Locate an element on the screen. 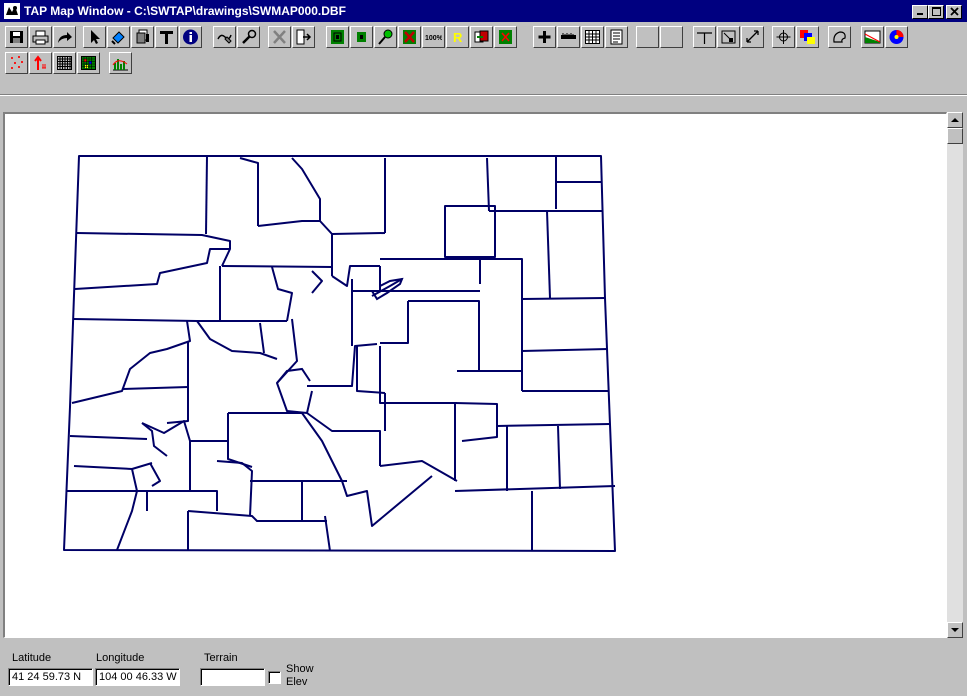  minimize-button is located at coordinates (920, 12).